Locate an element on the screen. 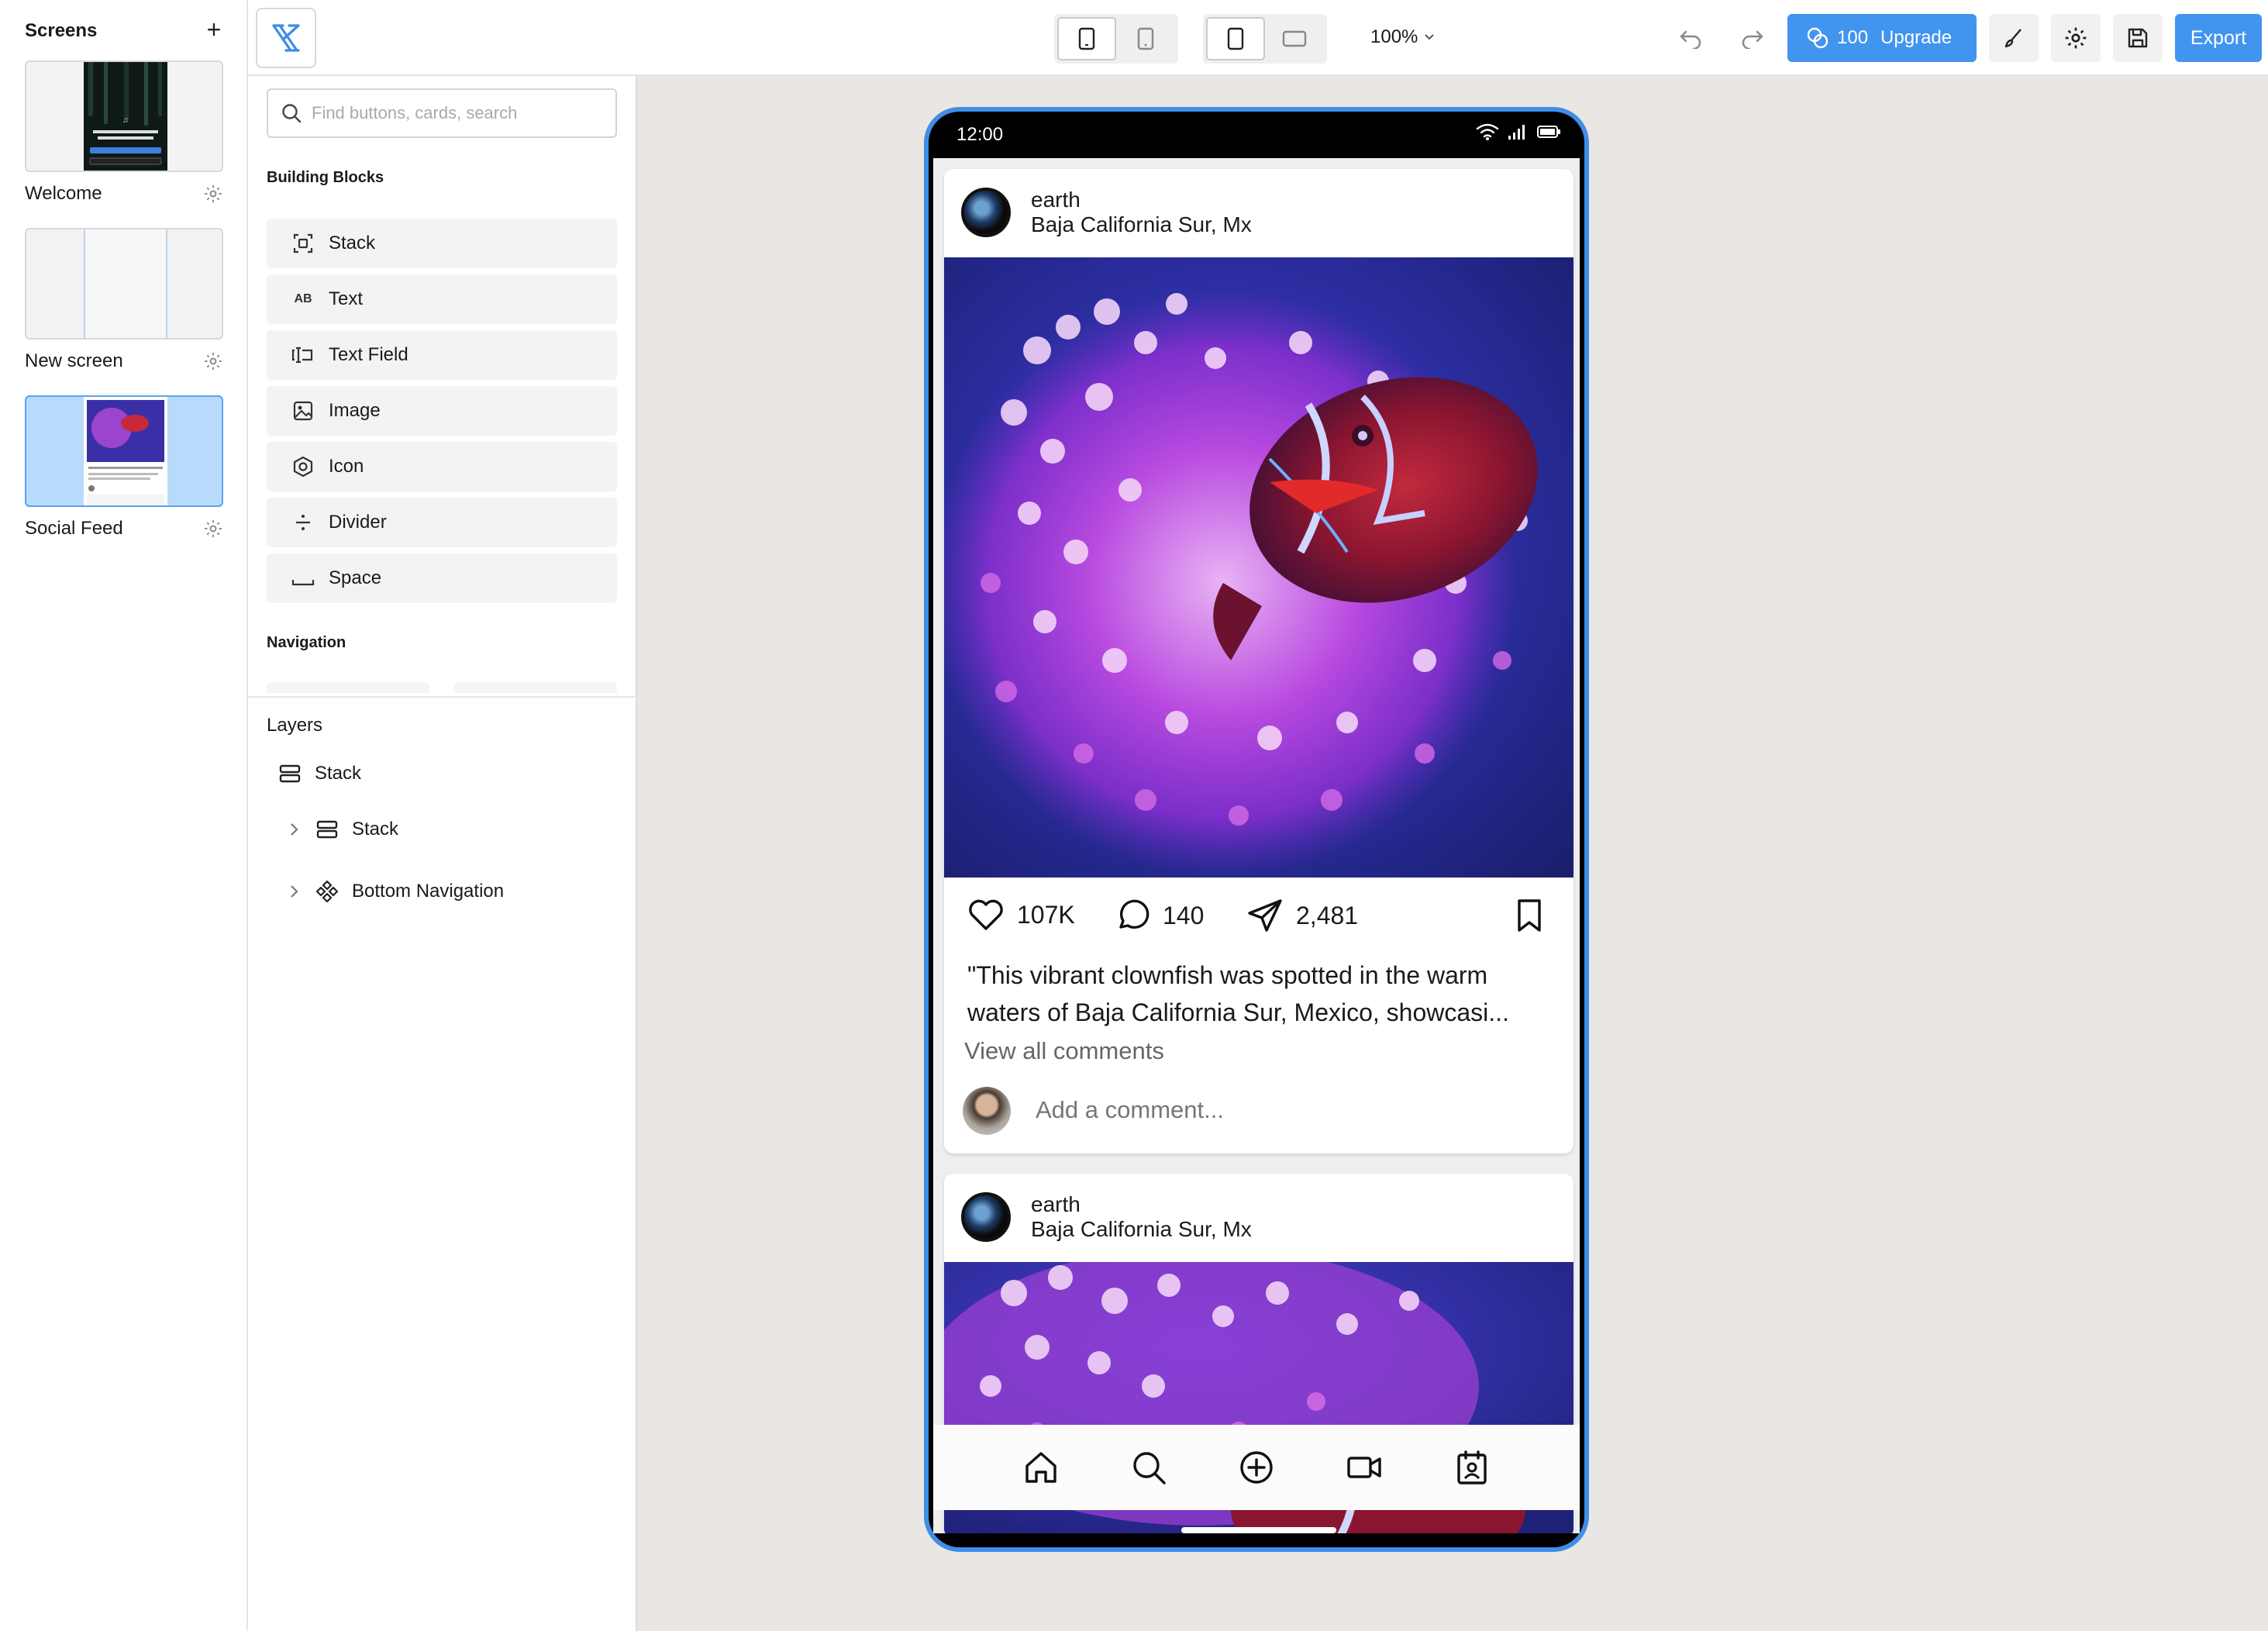 This screenshot has height=1631, width=2268. redo-button is located at coordinates (1753, 38).